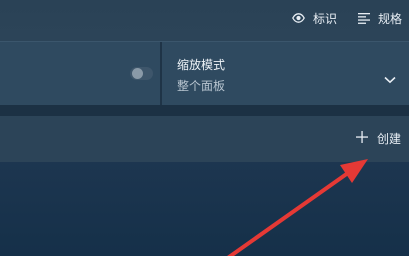  Describe the element at coordinates (390, 78) in the screenshot. I see `chevron-down-icon` at that location.